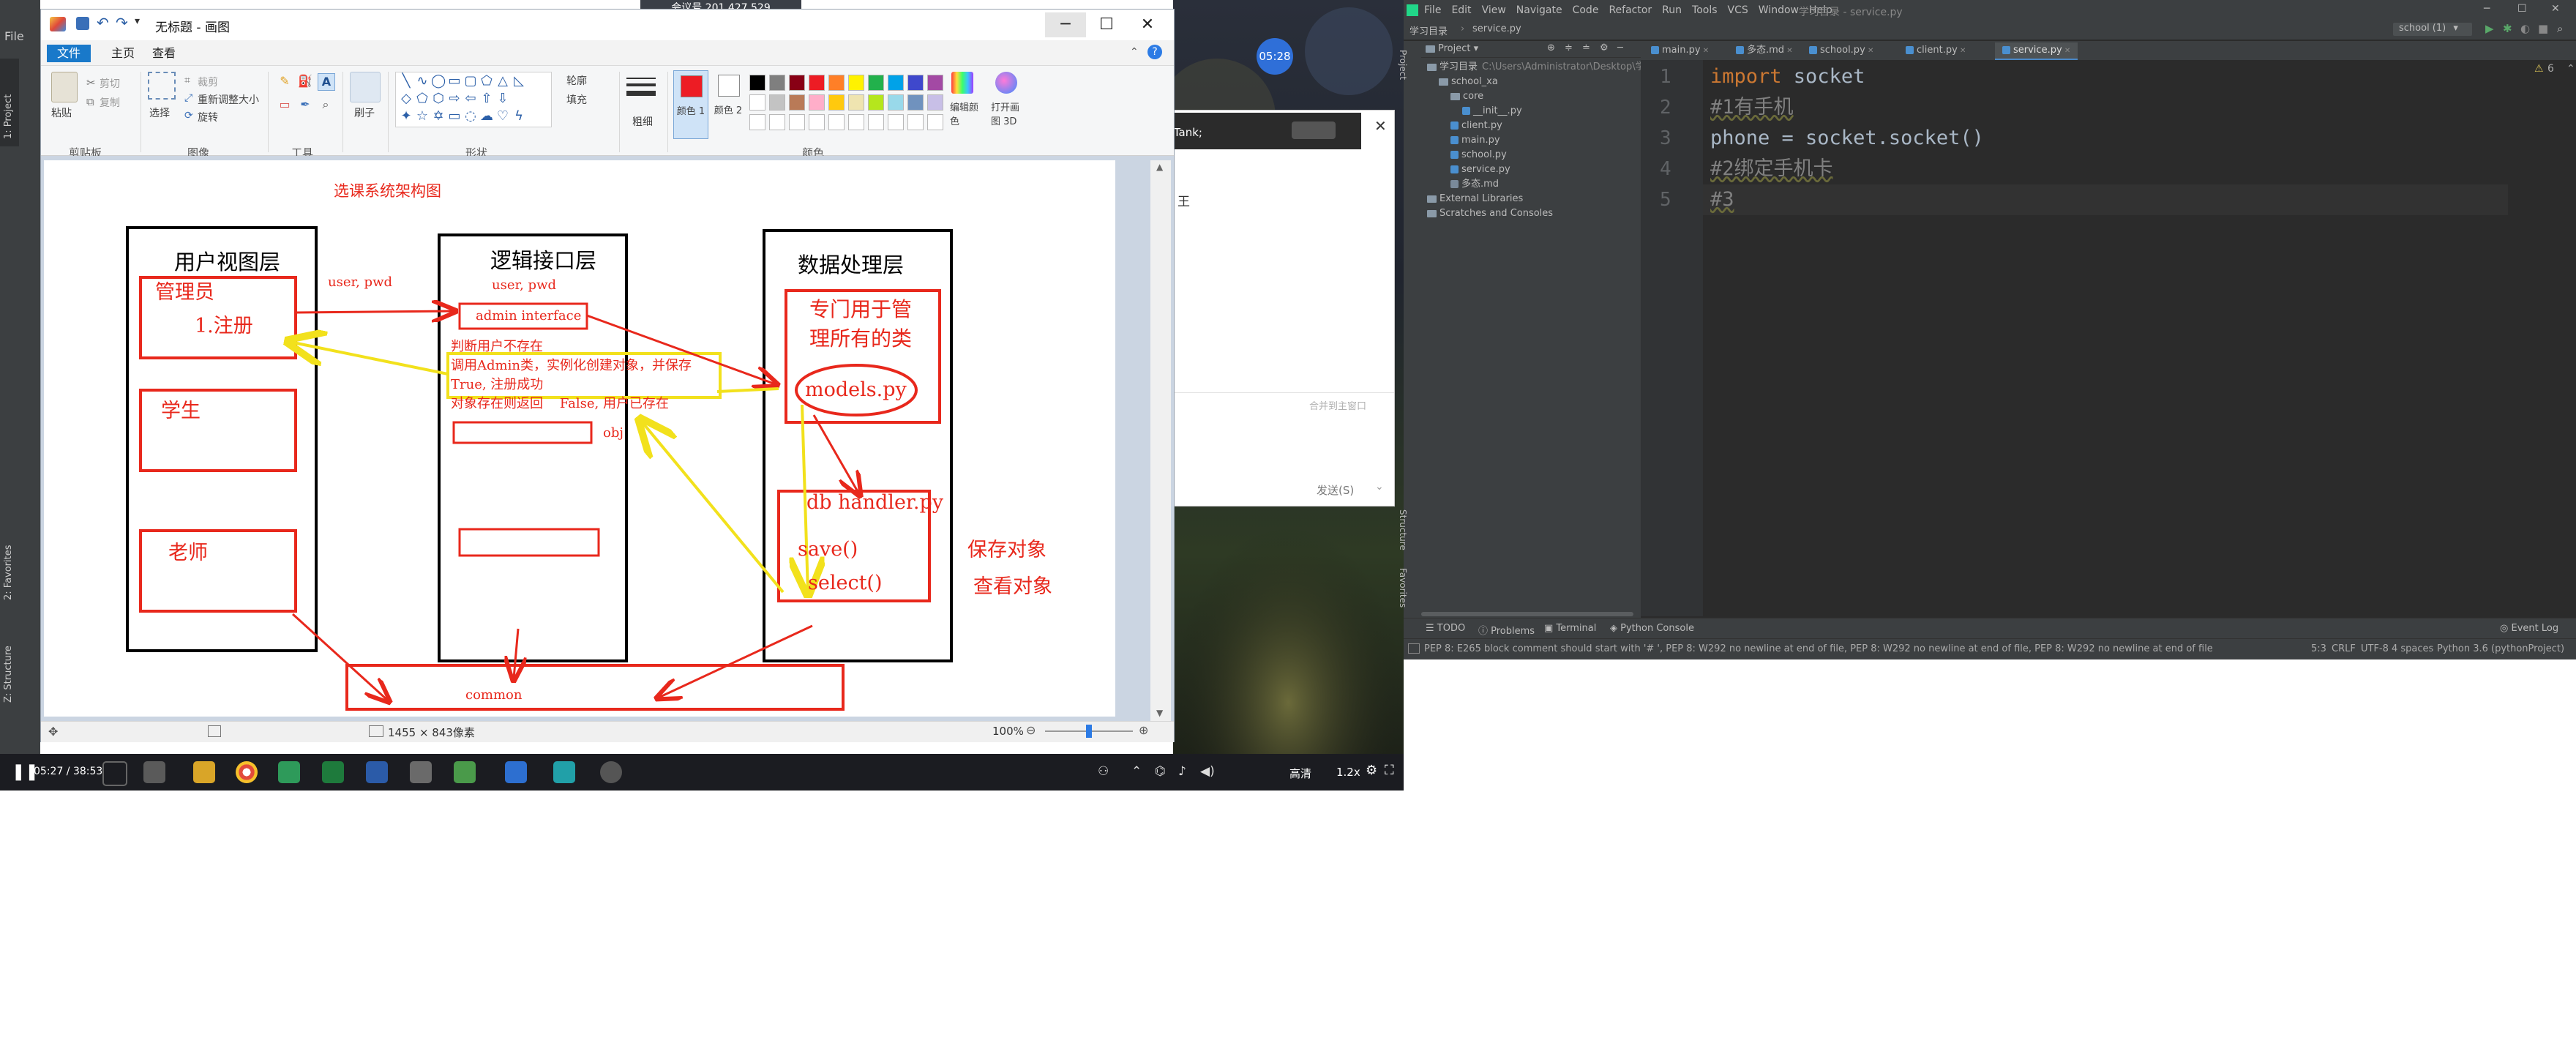  What do you see at coordinates (1403, 588) in the screenshot?
I see `favorites-strip-label: Favorites` at bounding box center [1403, 588].